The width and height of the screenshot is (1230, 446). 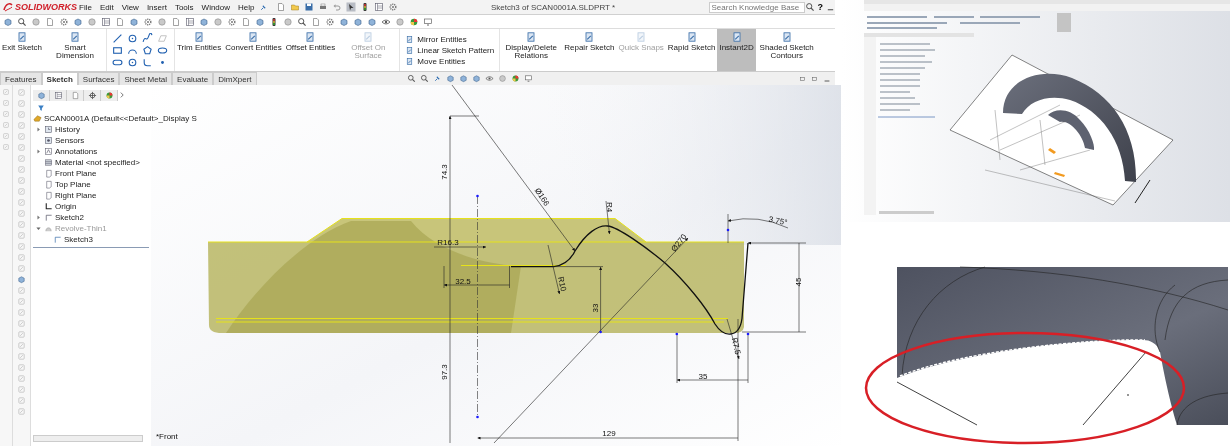 I want to click on chevron-right-icon, so click(x=122, y=95).